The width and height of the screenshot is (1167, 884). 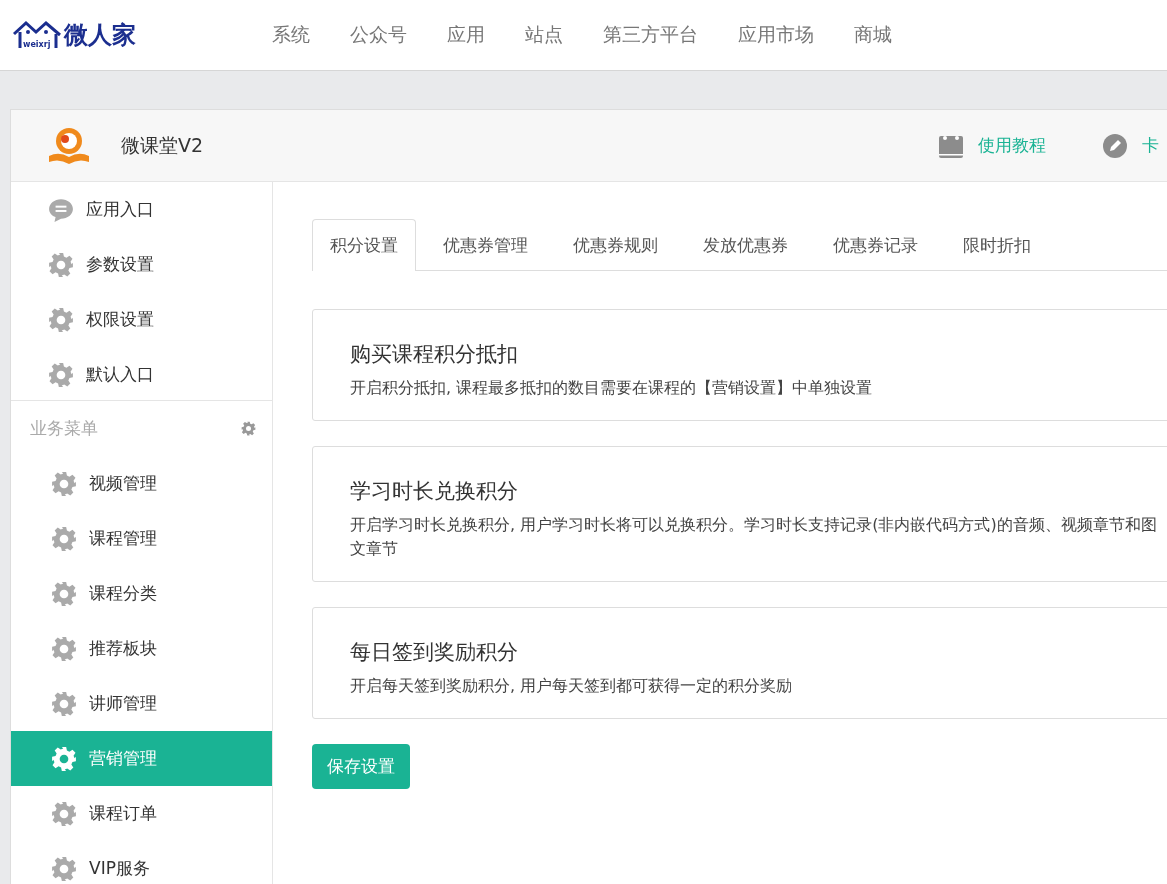 I want to click on nav-link: 系统, so click(x=291, y=35).